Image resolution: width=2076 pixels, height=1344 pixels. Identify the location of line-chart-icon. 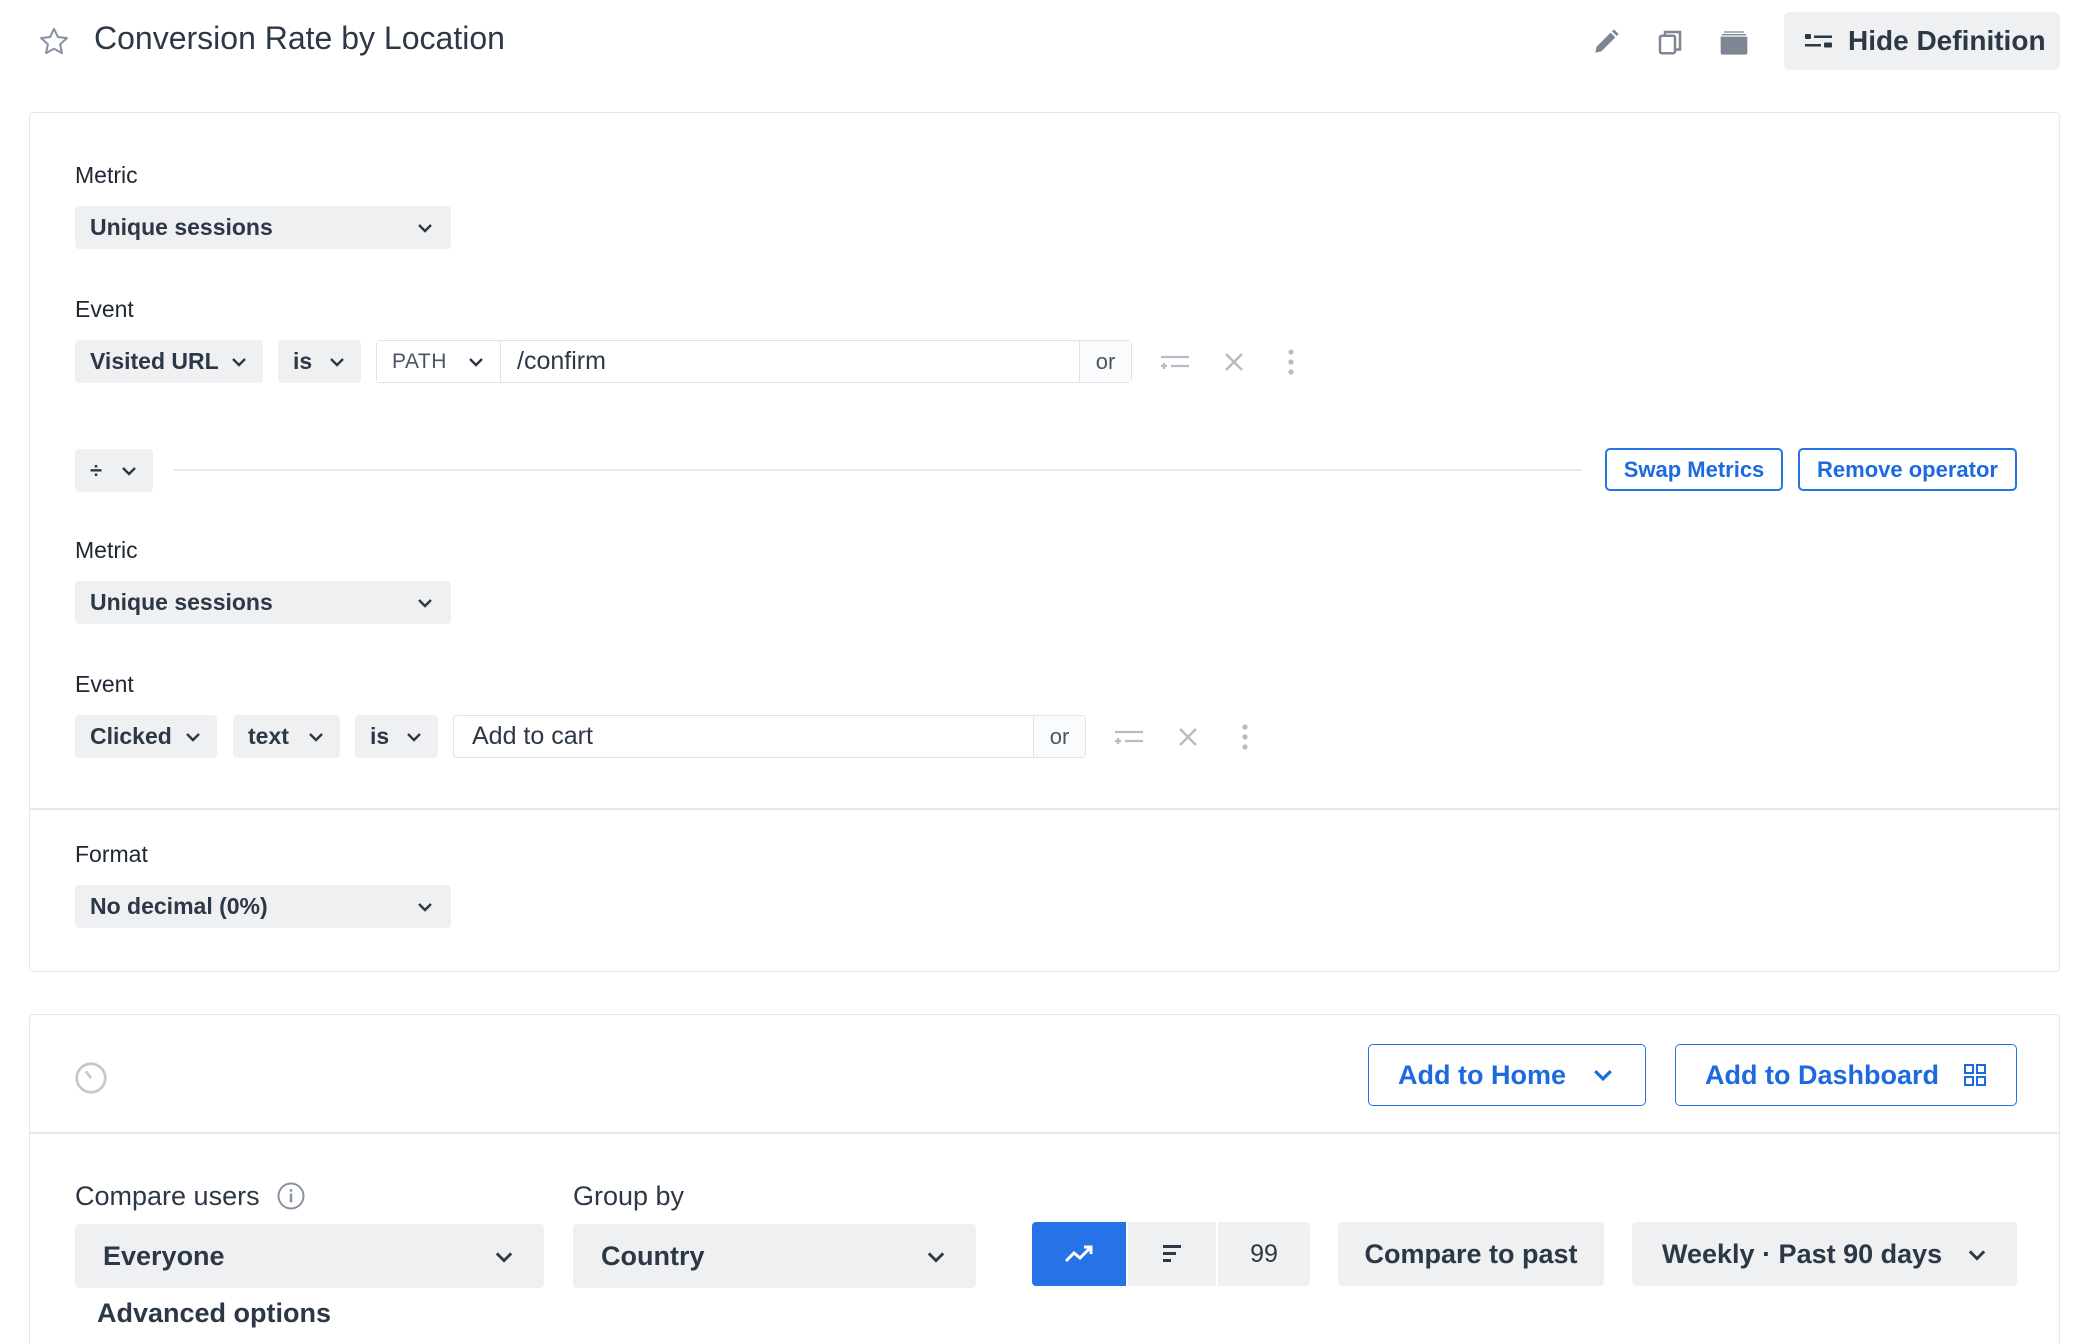
(1078, 1254).